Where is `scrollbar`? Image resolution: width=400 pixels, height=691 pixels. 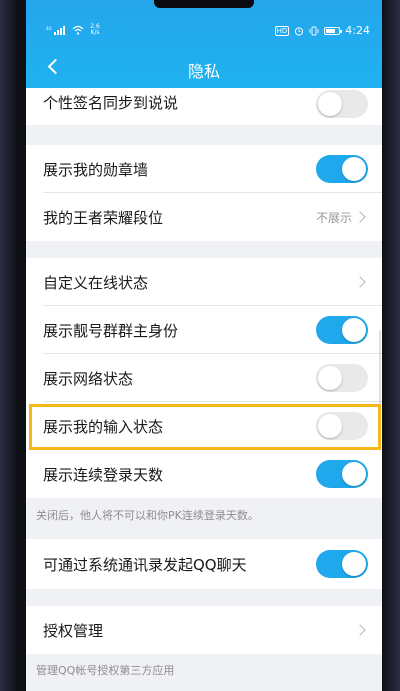 scrollbar is located at coordinates (380, 390).